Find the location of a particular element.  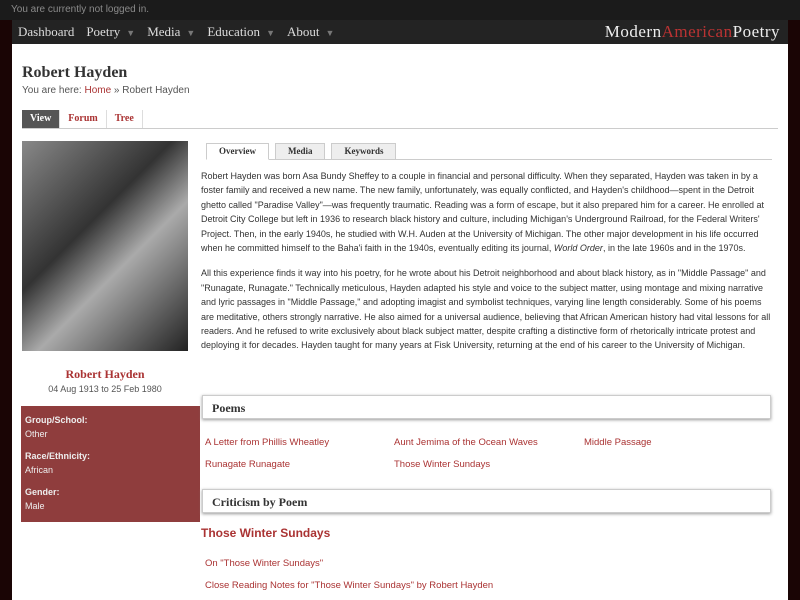

content-tabs: Overview Media Keywords is located at coordinates (489, 151).